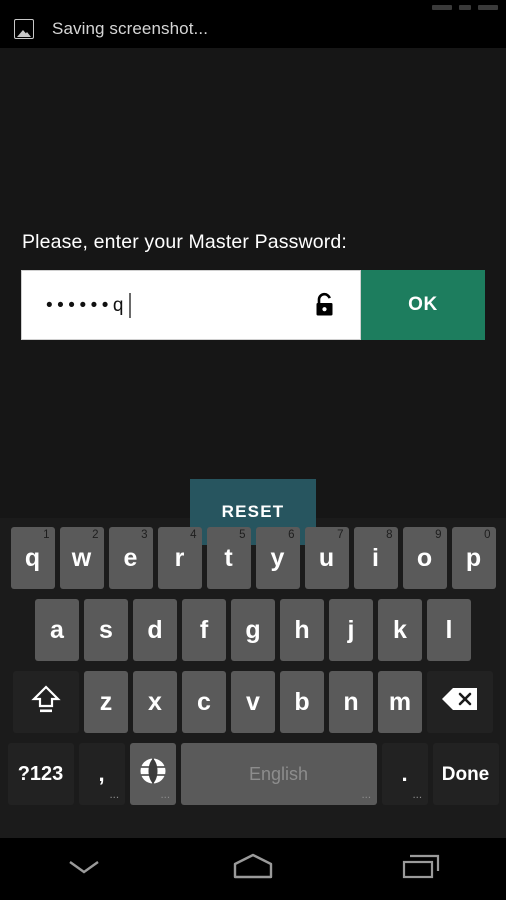 This screenshot has height=900, width=506. I want to click on recents-button, so click(421, 869).